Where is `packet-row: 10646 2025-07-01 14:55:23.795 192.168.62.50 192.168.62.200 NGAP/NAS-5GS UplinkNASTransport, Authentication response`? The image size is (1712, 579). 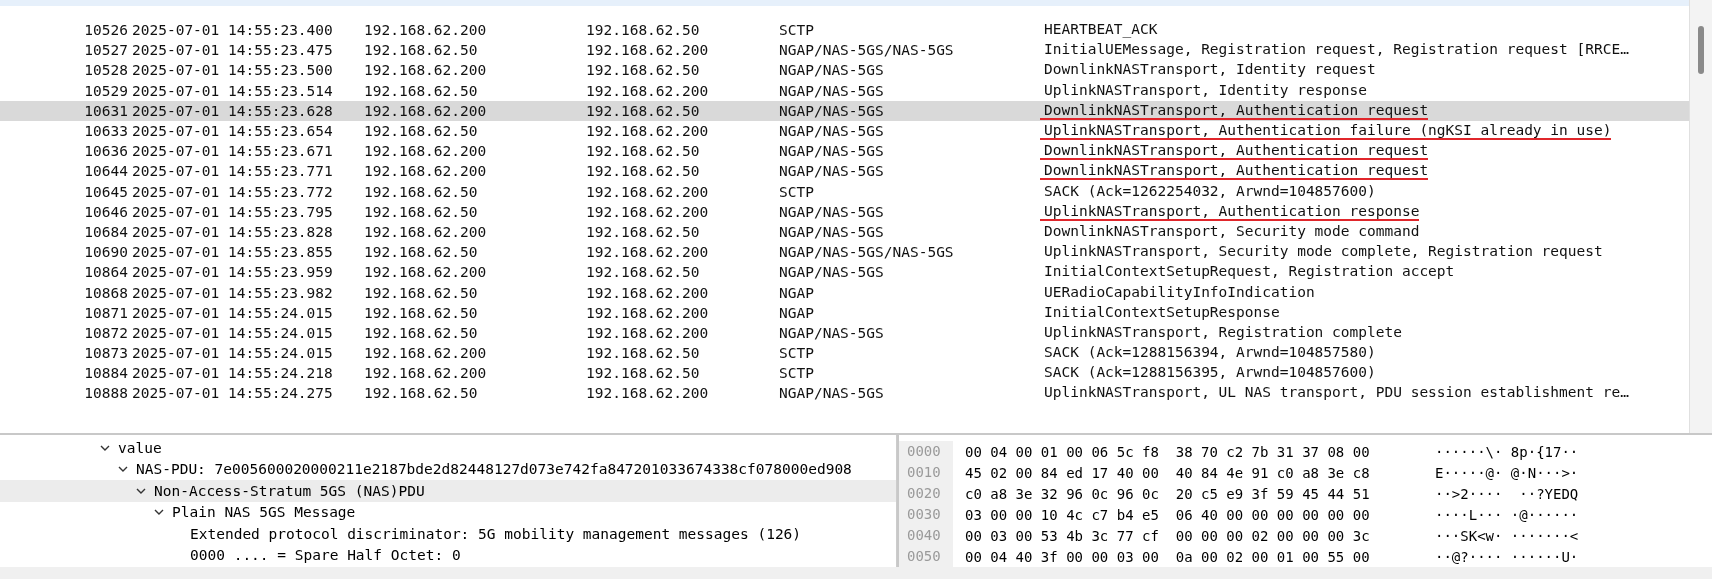
packet-row: 10646 2025-07-01 14:55:23.795 192.168.62.50 192.168.62.200 NGAP/NAS-5GS UplinkNASTransport, Authentication response is located at coordinates (844, 211).